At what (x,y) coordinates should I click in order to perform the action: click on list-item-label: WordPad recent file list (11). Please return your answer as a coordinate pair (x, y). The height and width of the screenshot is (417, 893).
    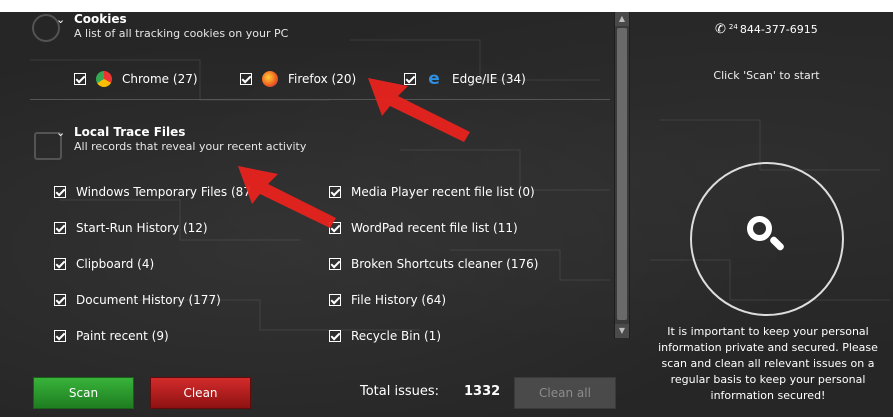
    Looking at the image, I should click on (434, 228).